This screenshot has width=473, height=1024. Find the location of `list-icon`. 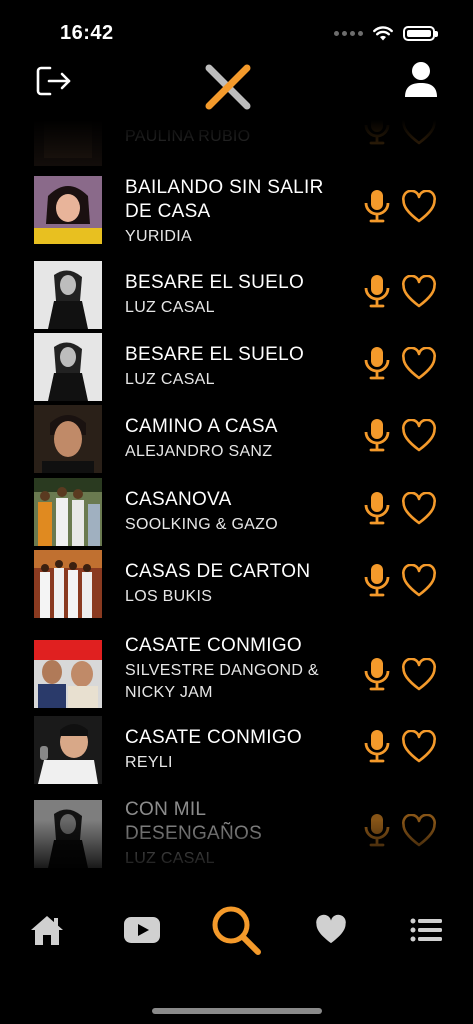

list-icon is located at coordinates (426, 930).